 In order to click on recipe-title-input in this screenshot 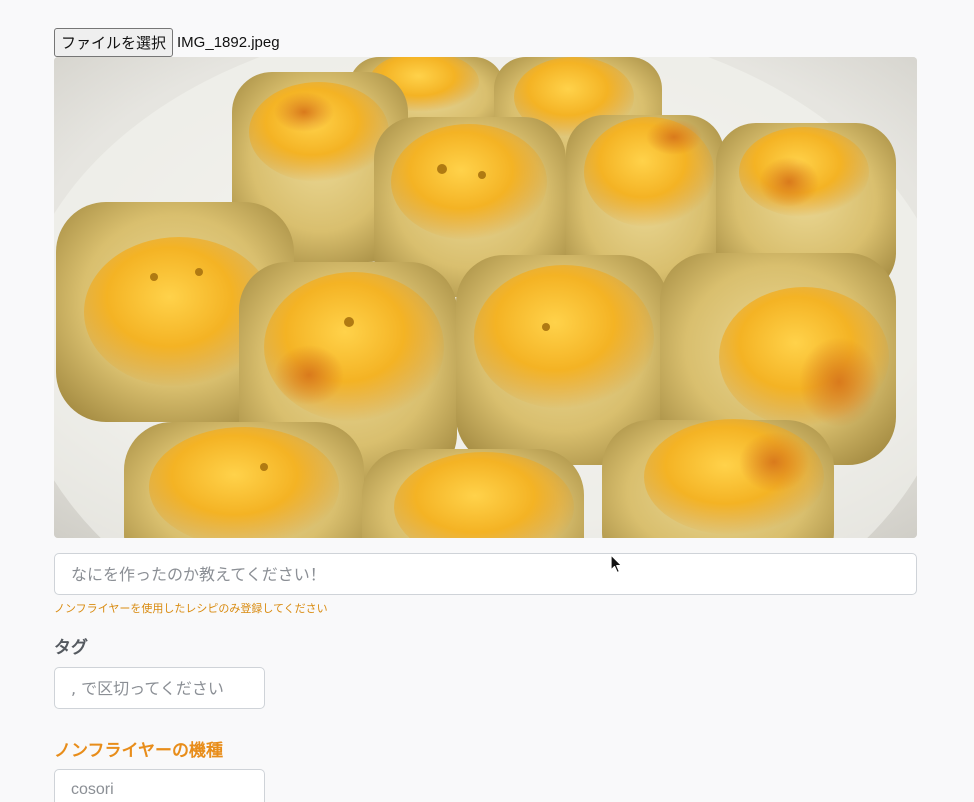, I will do `click(485, 574)`.